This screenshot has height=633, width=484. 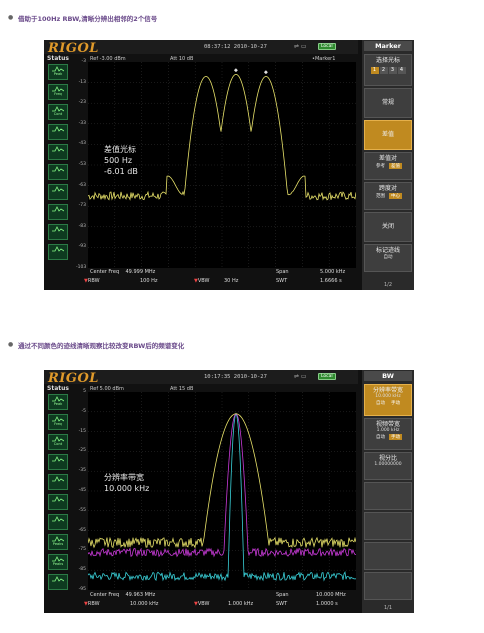 I want to click on vbw-auto: 自动, so click(x=380, y=437).